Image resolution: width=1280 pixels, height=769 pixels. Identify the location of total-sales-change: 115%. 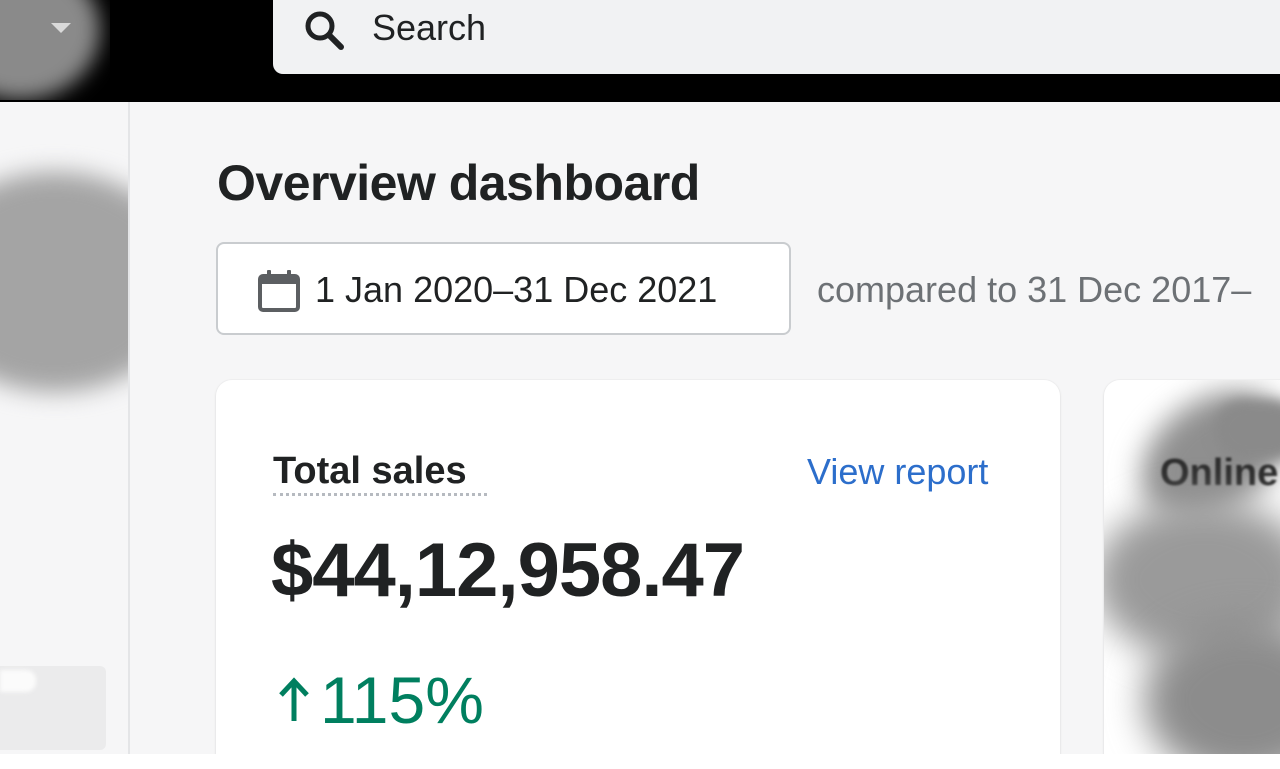
(380, 700).